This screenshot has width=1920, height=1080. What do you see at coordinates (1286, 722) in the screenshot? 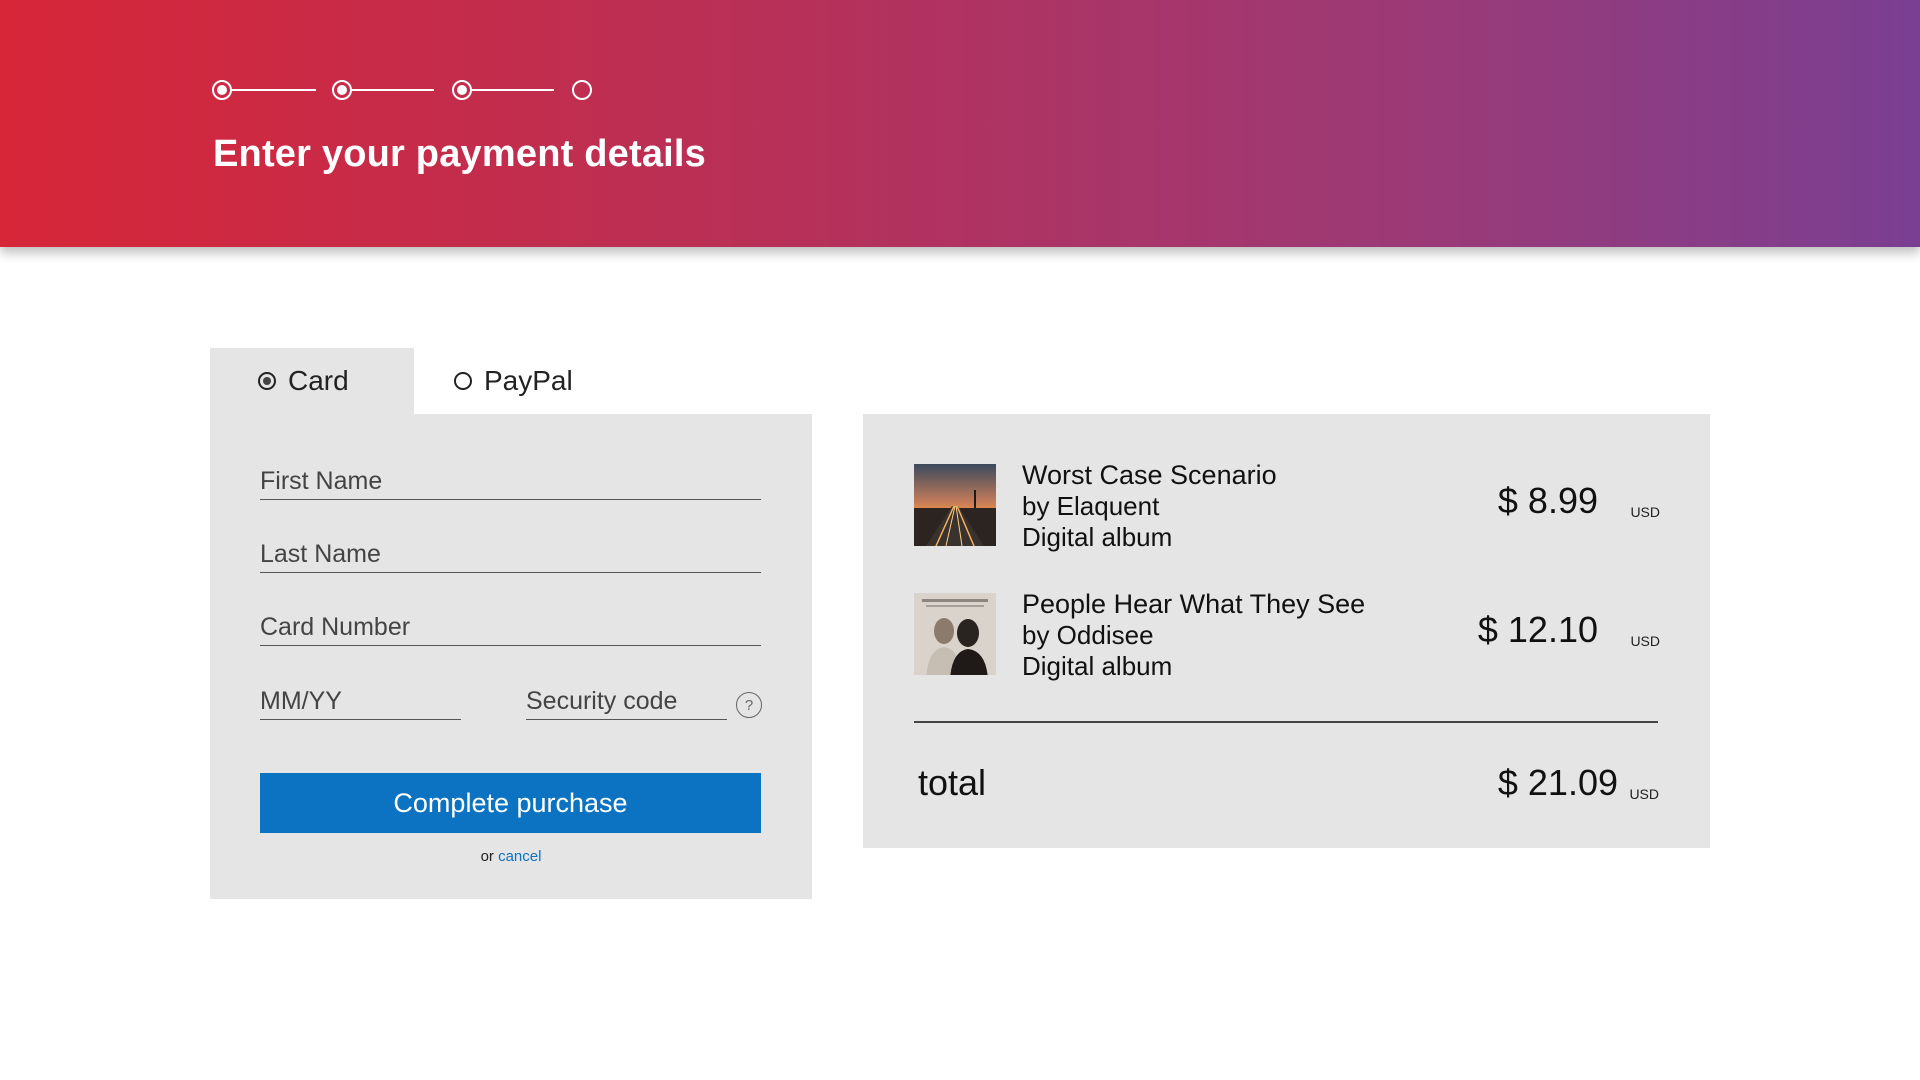
I see `summary-divider` at bounding box center [1286, 722].